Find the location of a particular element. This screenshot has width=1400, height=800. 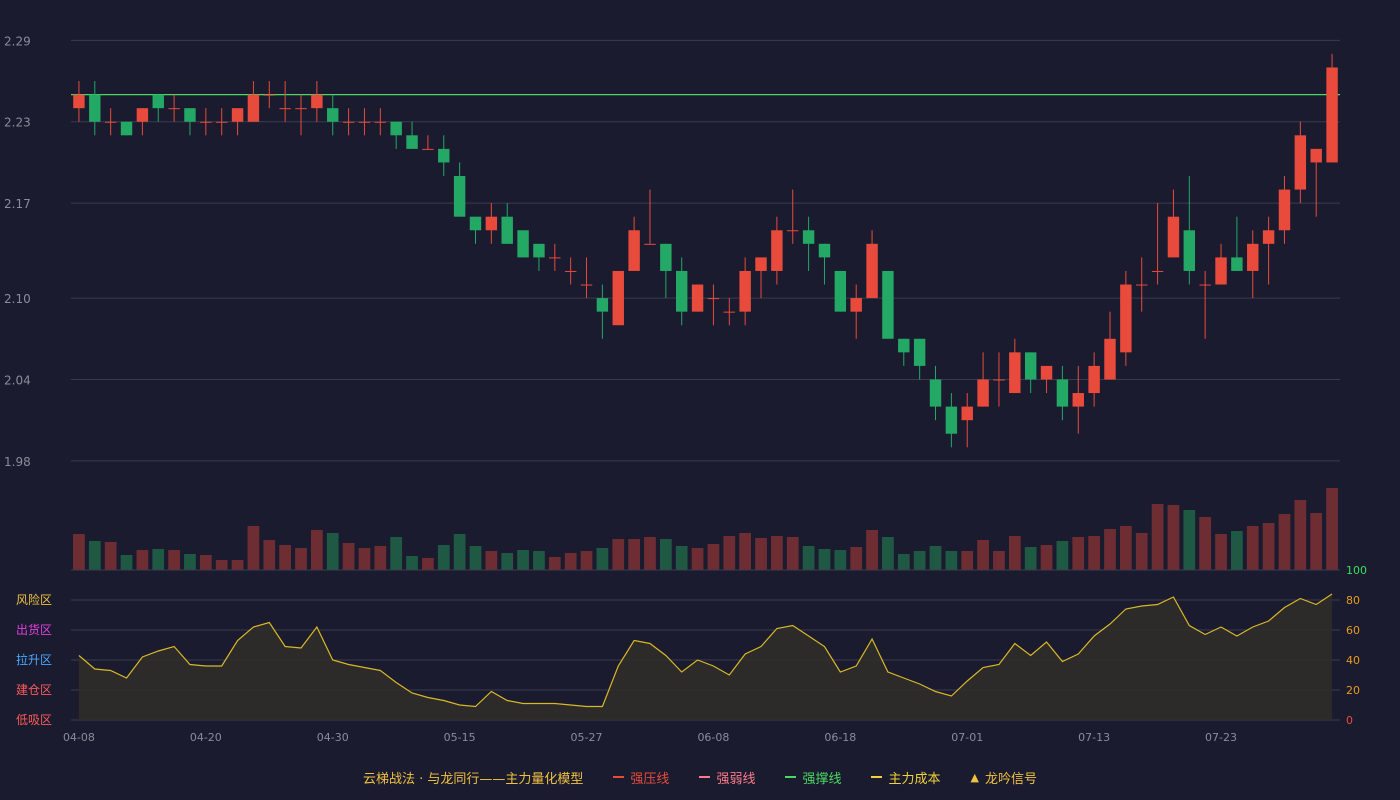

legend-label-resistance: 强压线 is located at coordinates (650, 779).